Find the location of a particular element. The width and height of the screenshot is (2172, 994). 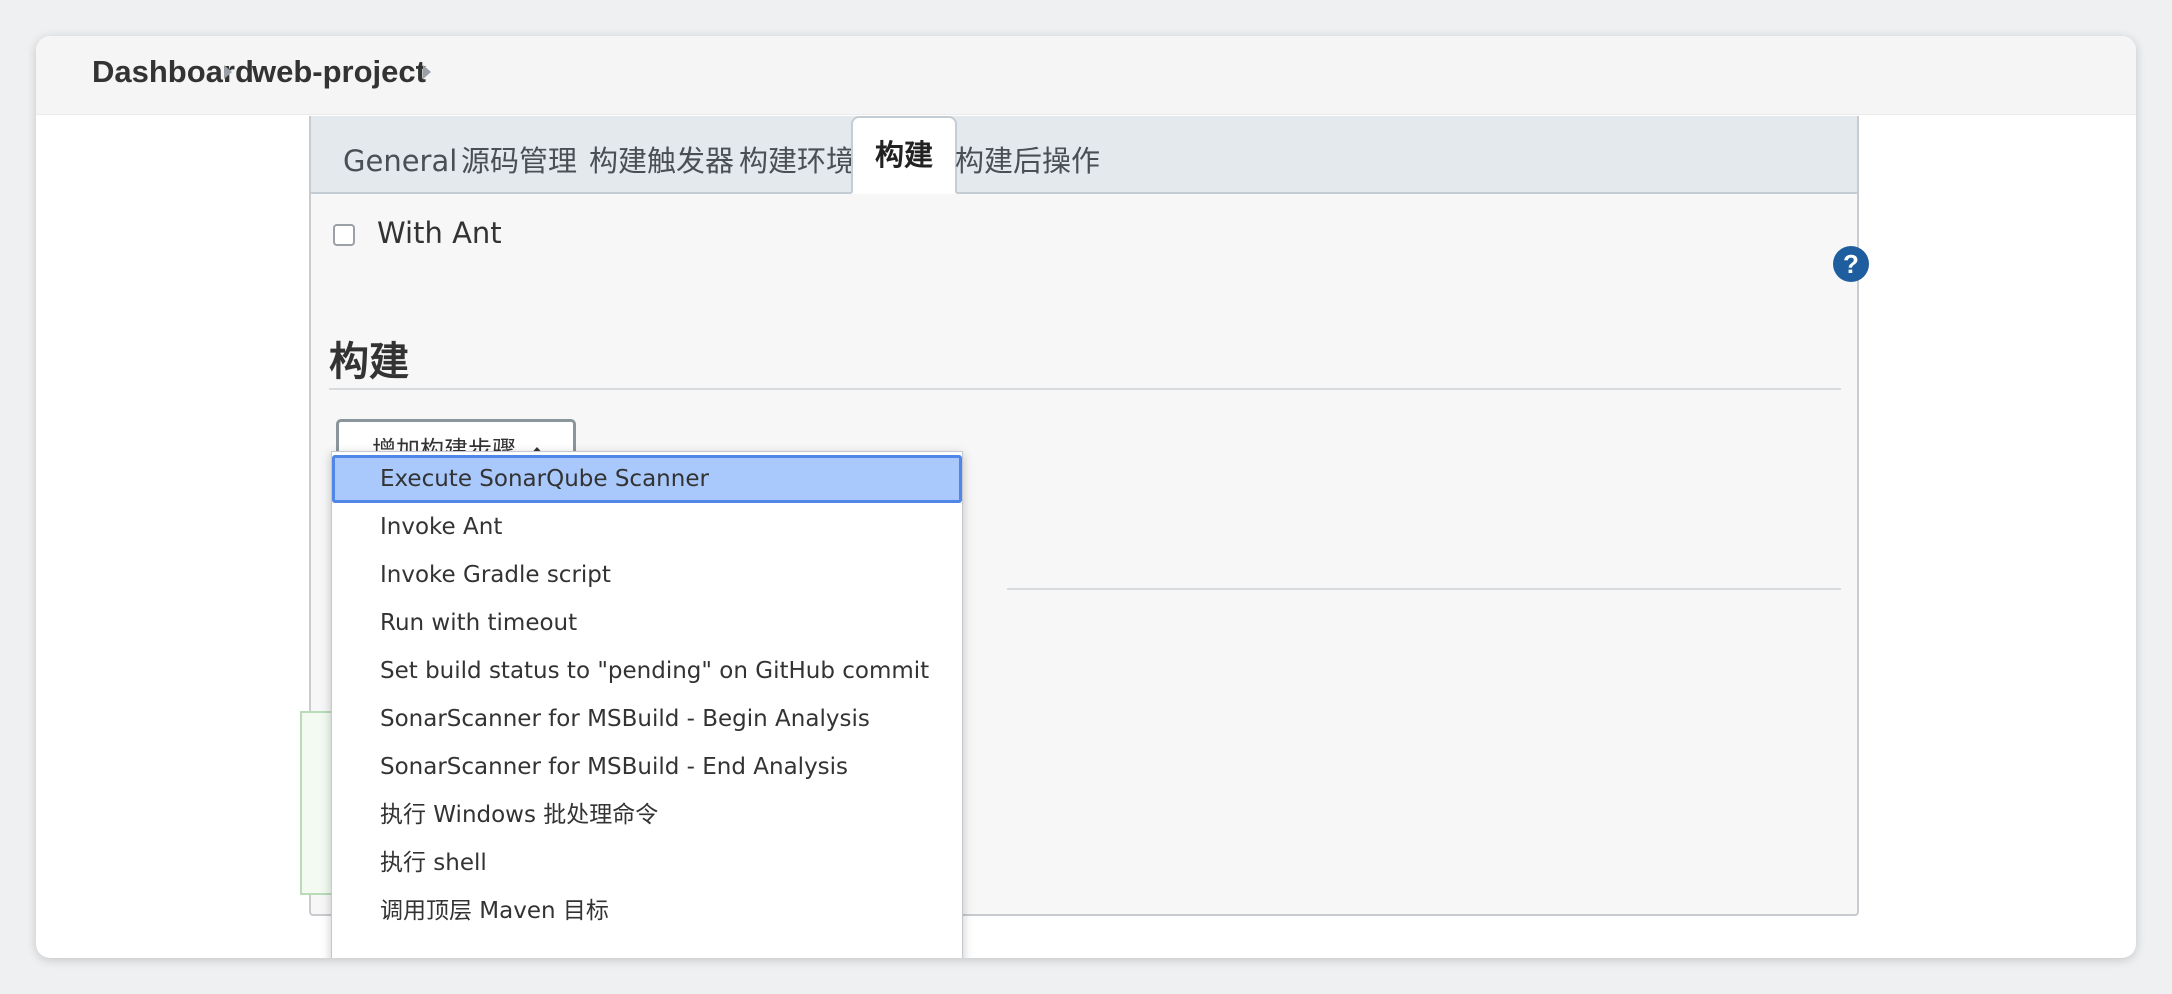

with-ant-checkbox is located at coordinates (344, 235).